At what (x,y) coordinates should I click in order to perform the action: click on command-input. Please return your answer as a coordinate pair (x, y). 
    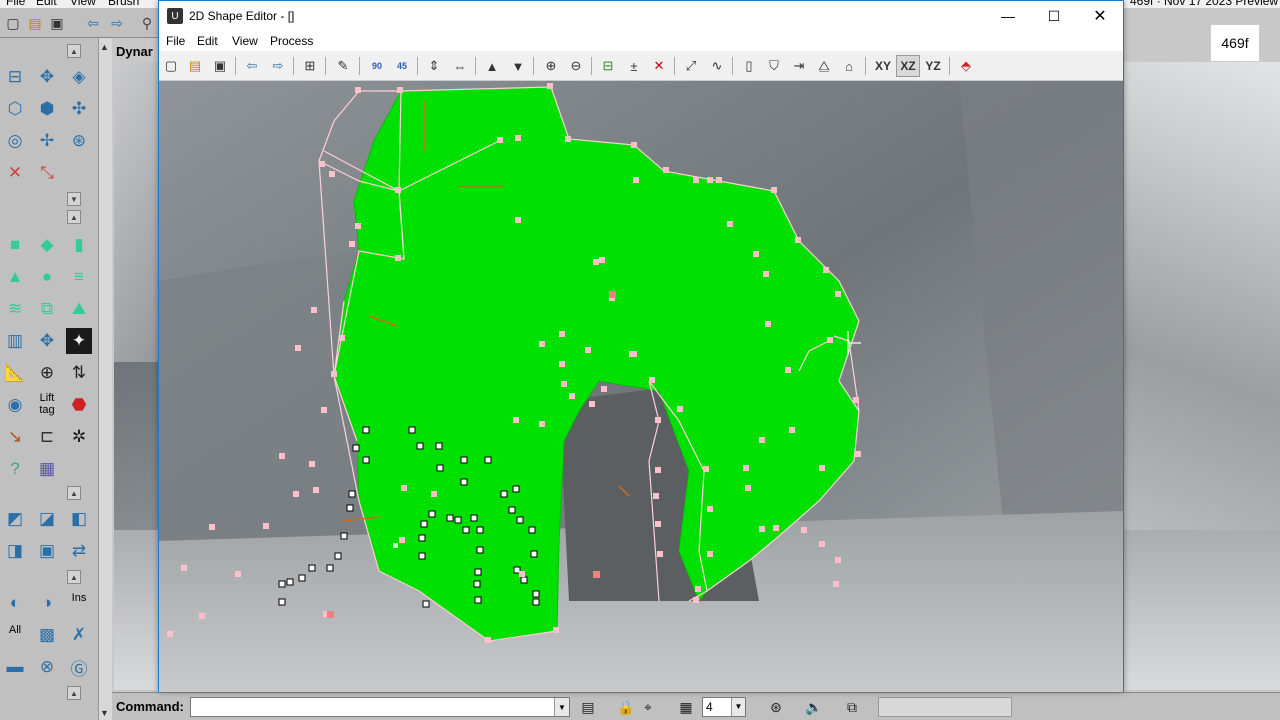
    Looking at the image, I should click on (380, 707).